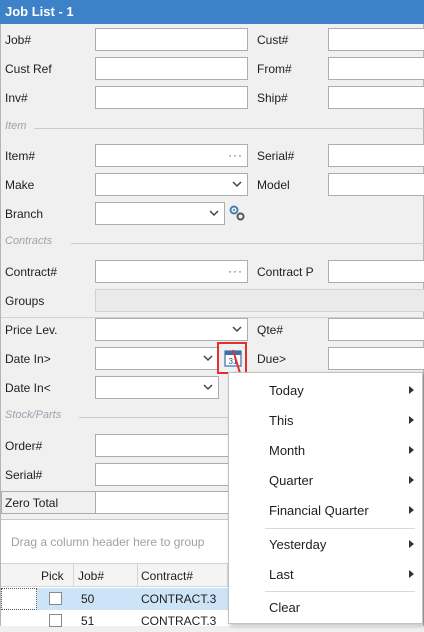  Describe the element at coordinates (18, 40) in the screenshot. I see `label-job: Job#` at that location.